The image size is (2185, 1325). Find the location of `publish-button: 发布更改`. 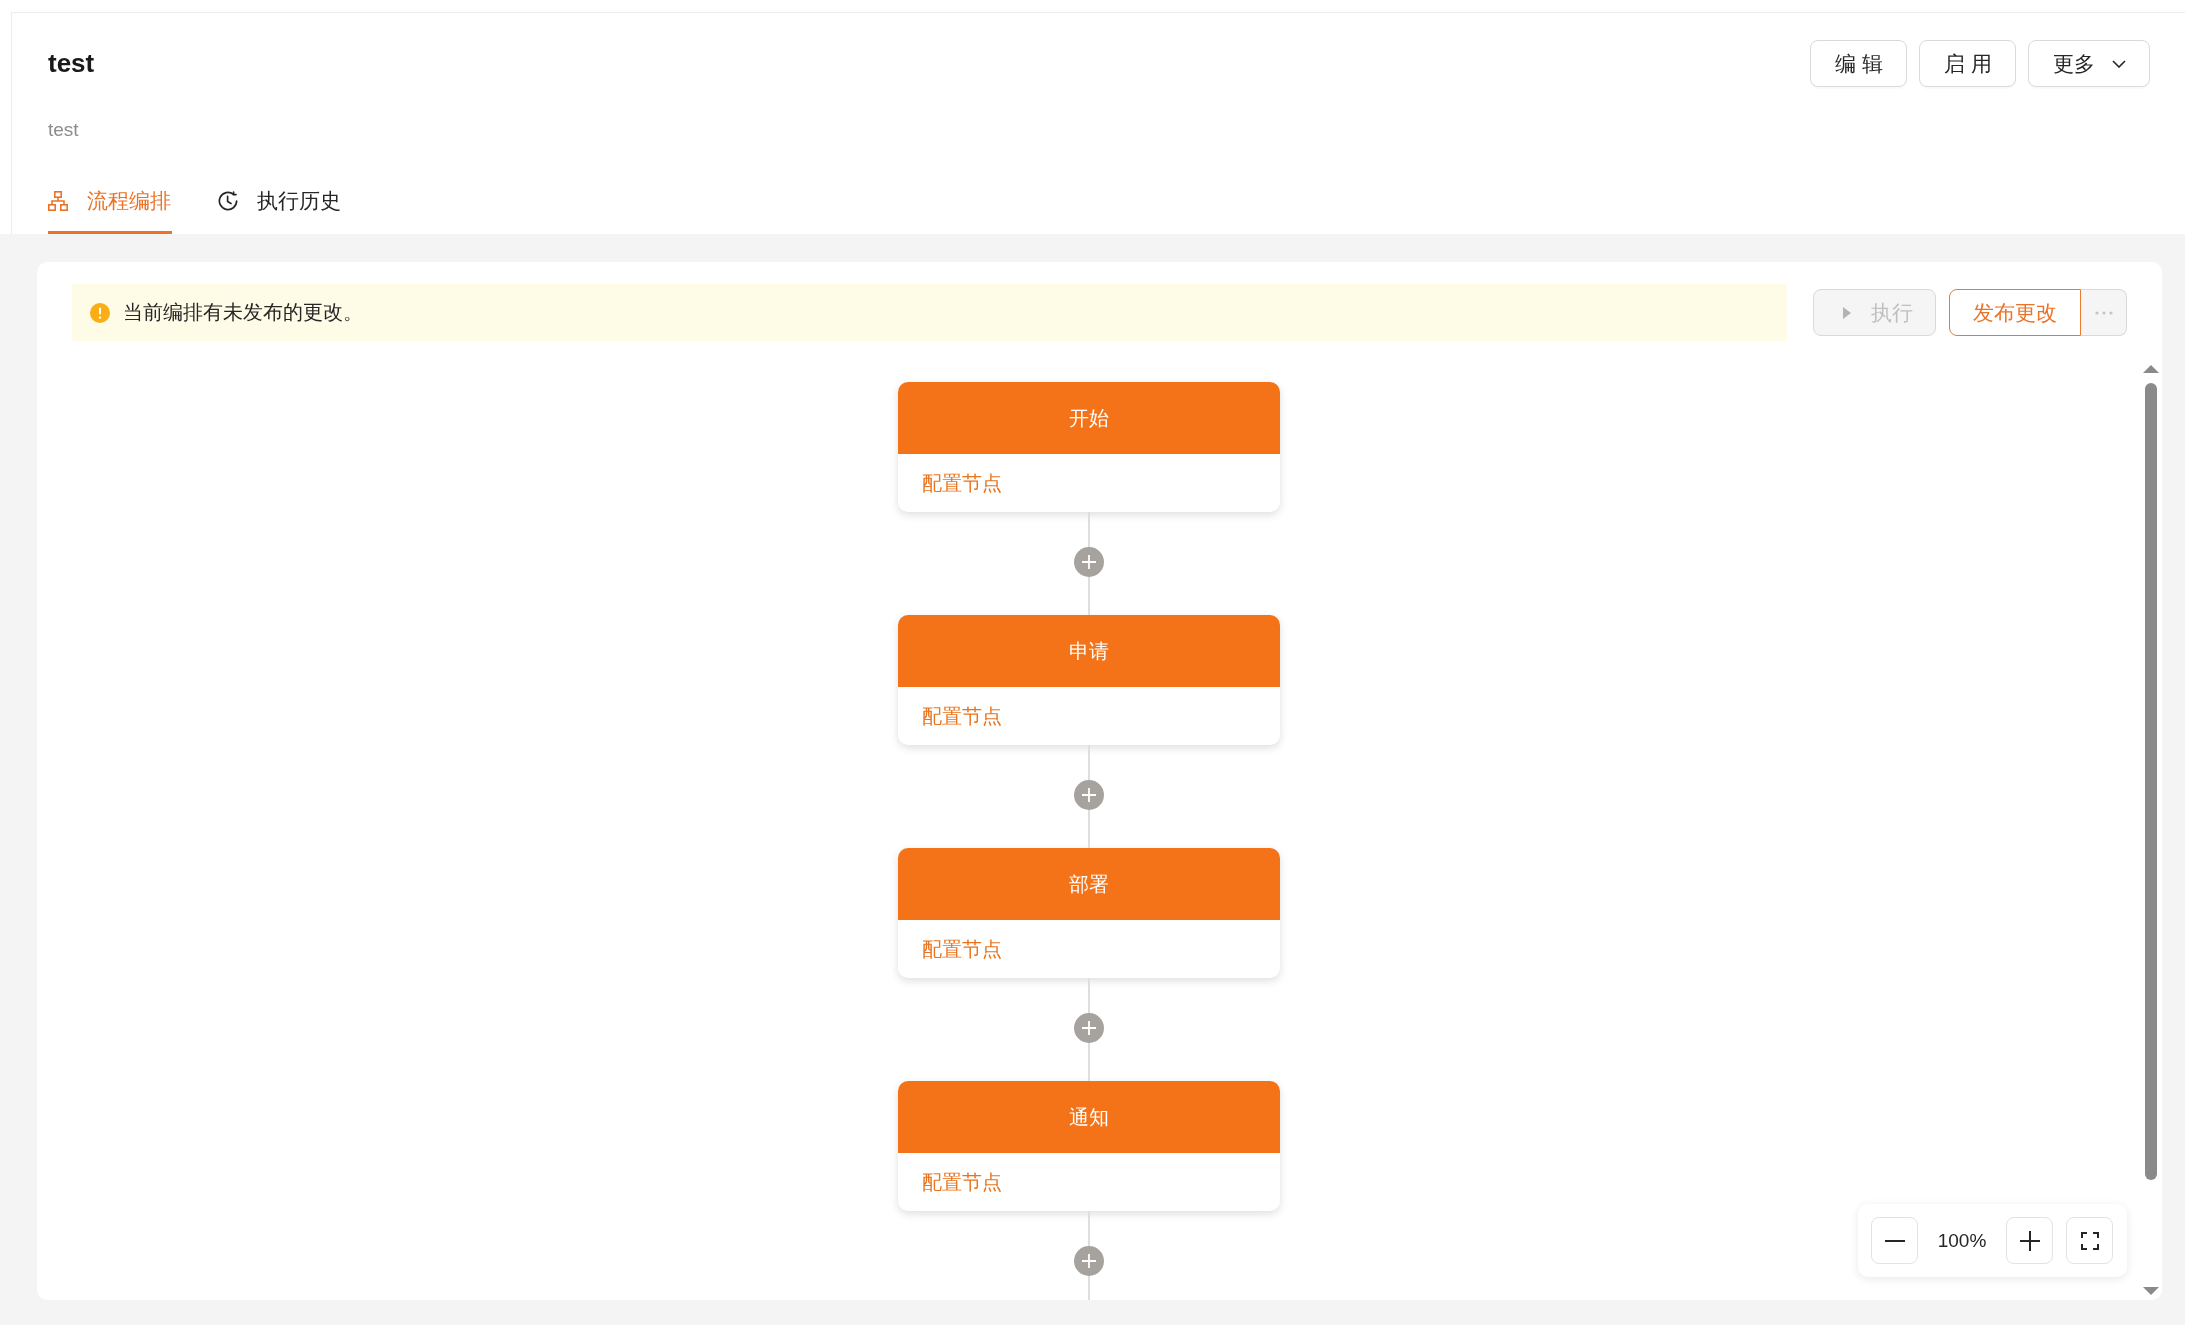

publish-button: 发布更改 is located at coordinates (2015, 312).